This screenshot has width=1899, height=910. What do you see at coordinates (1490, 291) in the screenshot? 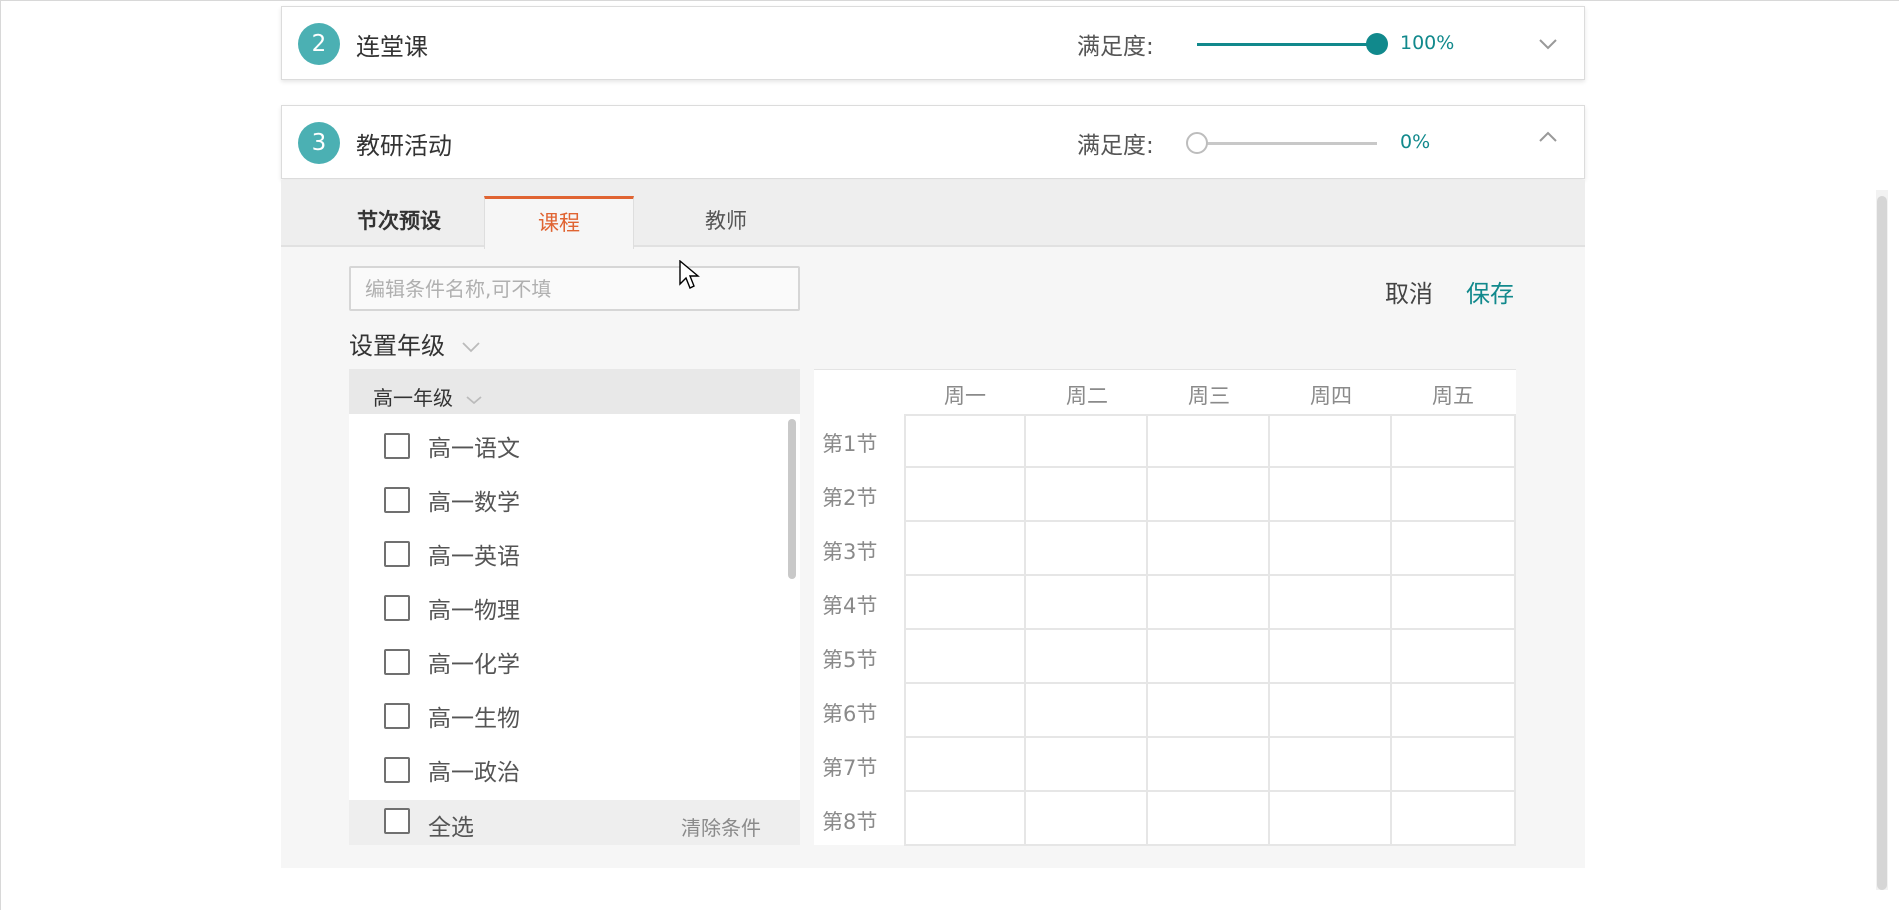
I see `save-button: 保存` at bounding box center [1490, 291].